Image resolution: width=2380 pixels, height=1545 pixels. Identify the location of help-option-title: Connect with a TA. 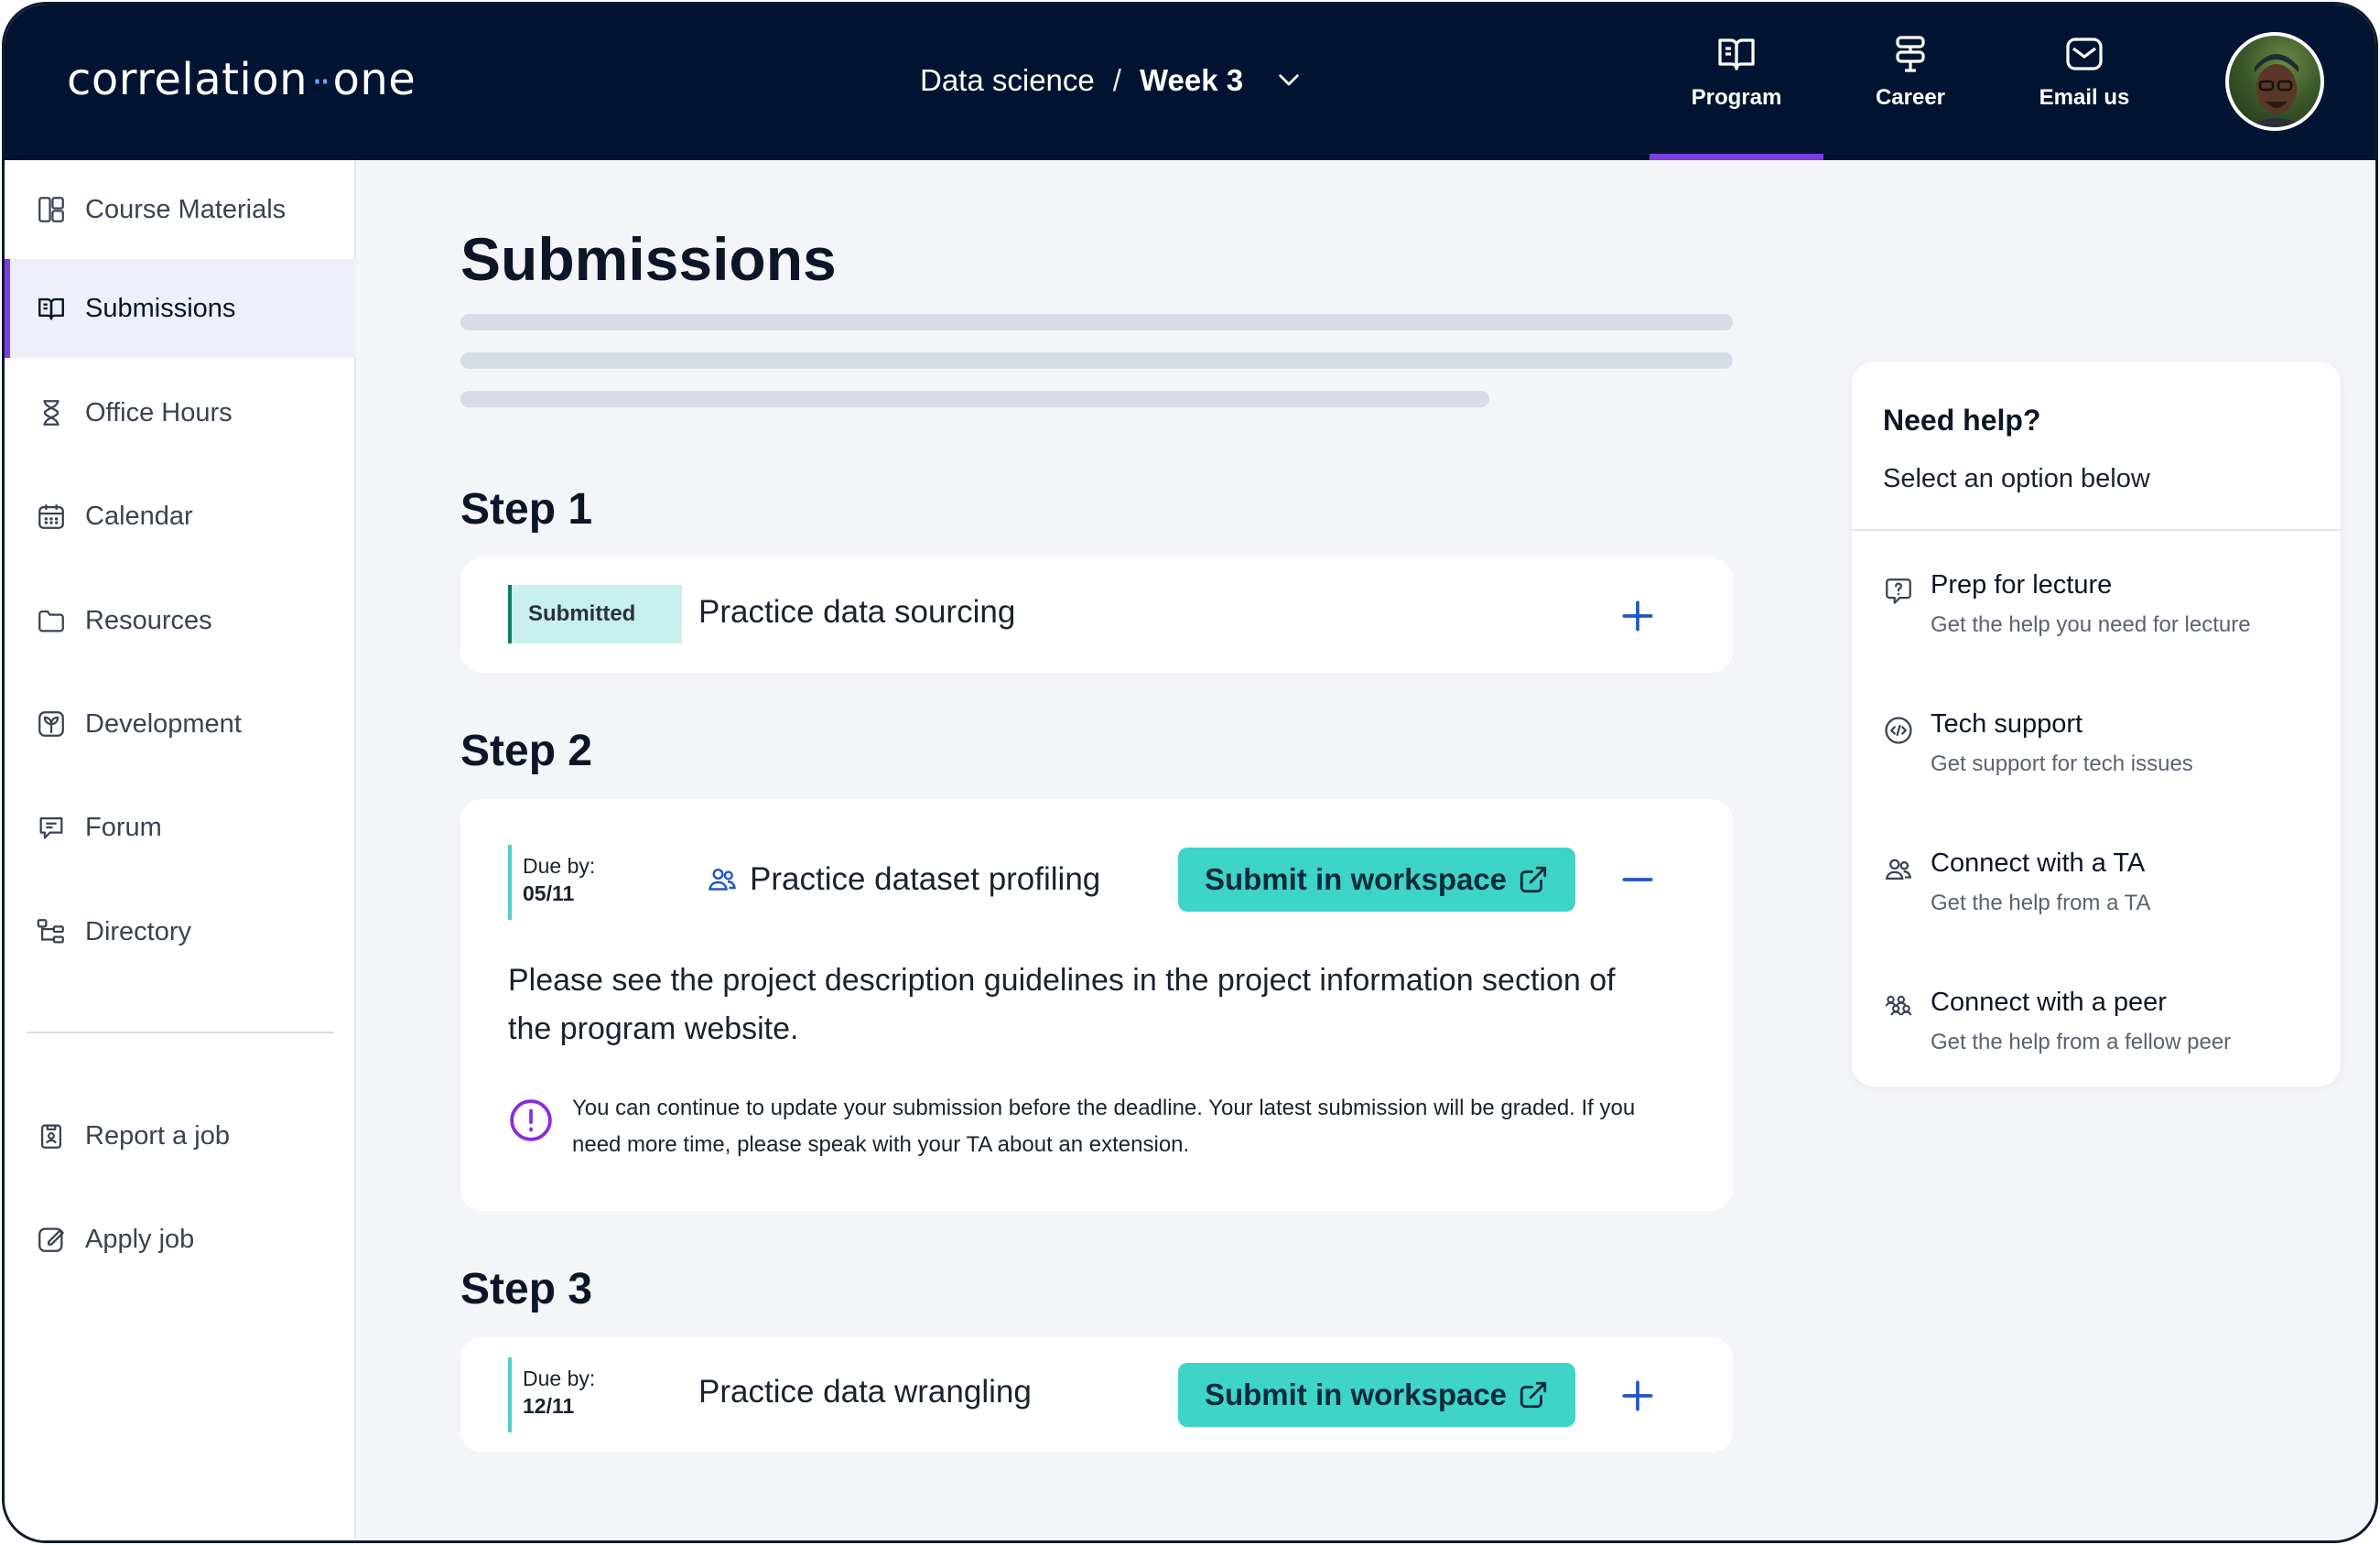
(2038, 863).